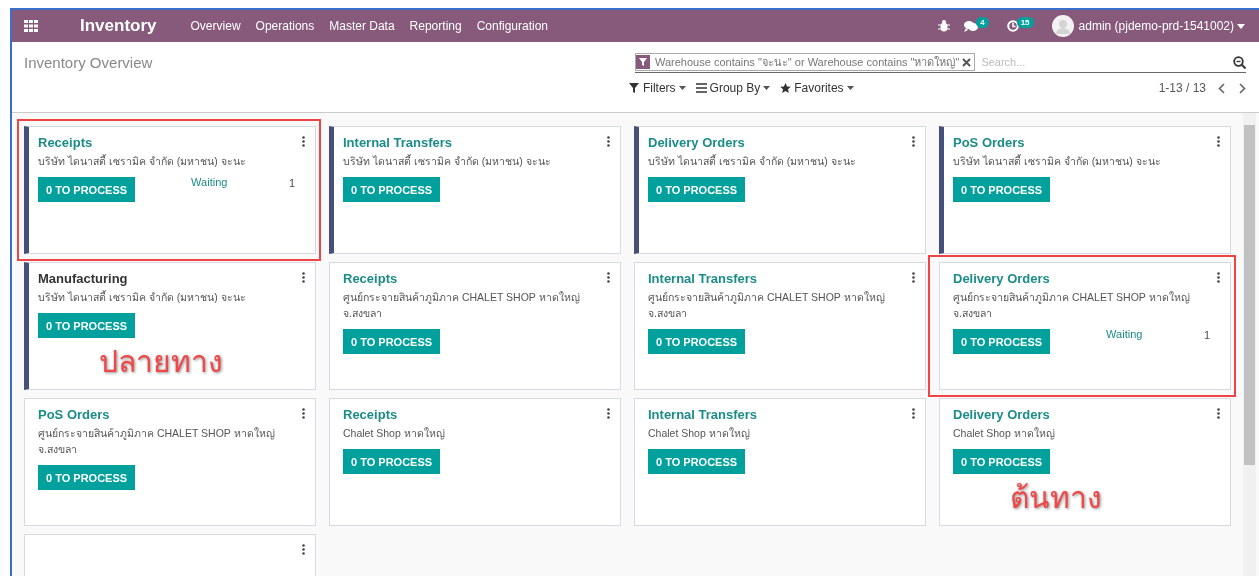 Image resolution: width=1259 pixels, height=576 pixels. What do you see at coordinates (967, 62) in the screenshot?
I see `remove-icon` at bounding box center [967, 62].